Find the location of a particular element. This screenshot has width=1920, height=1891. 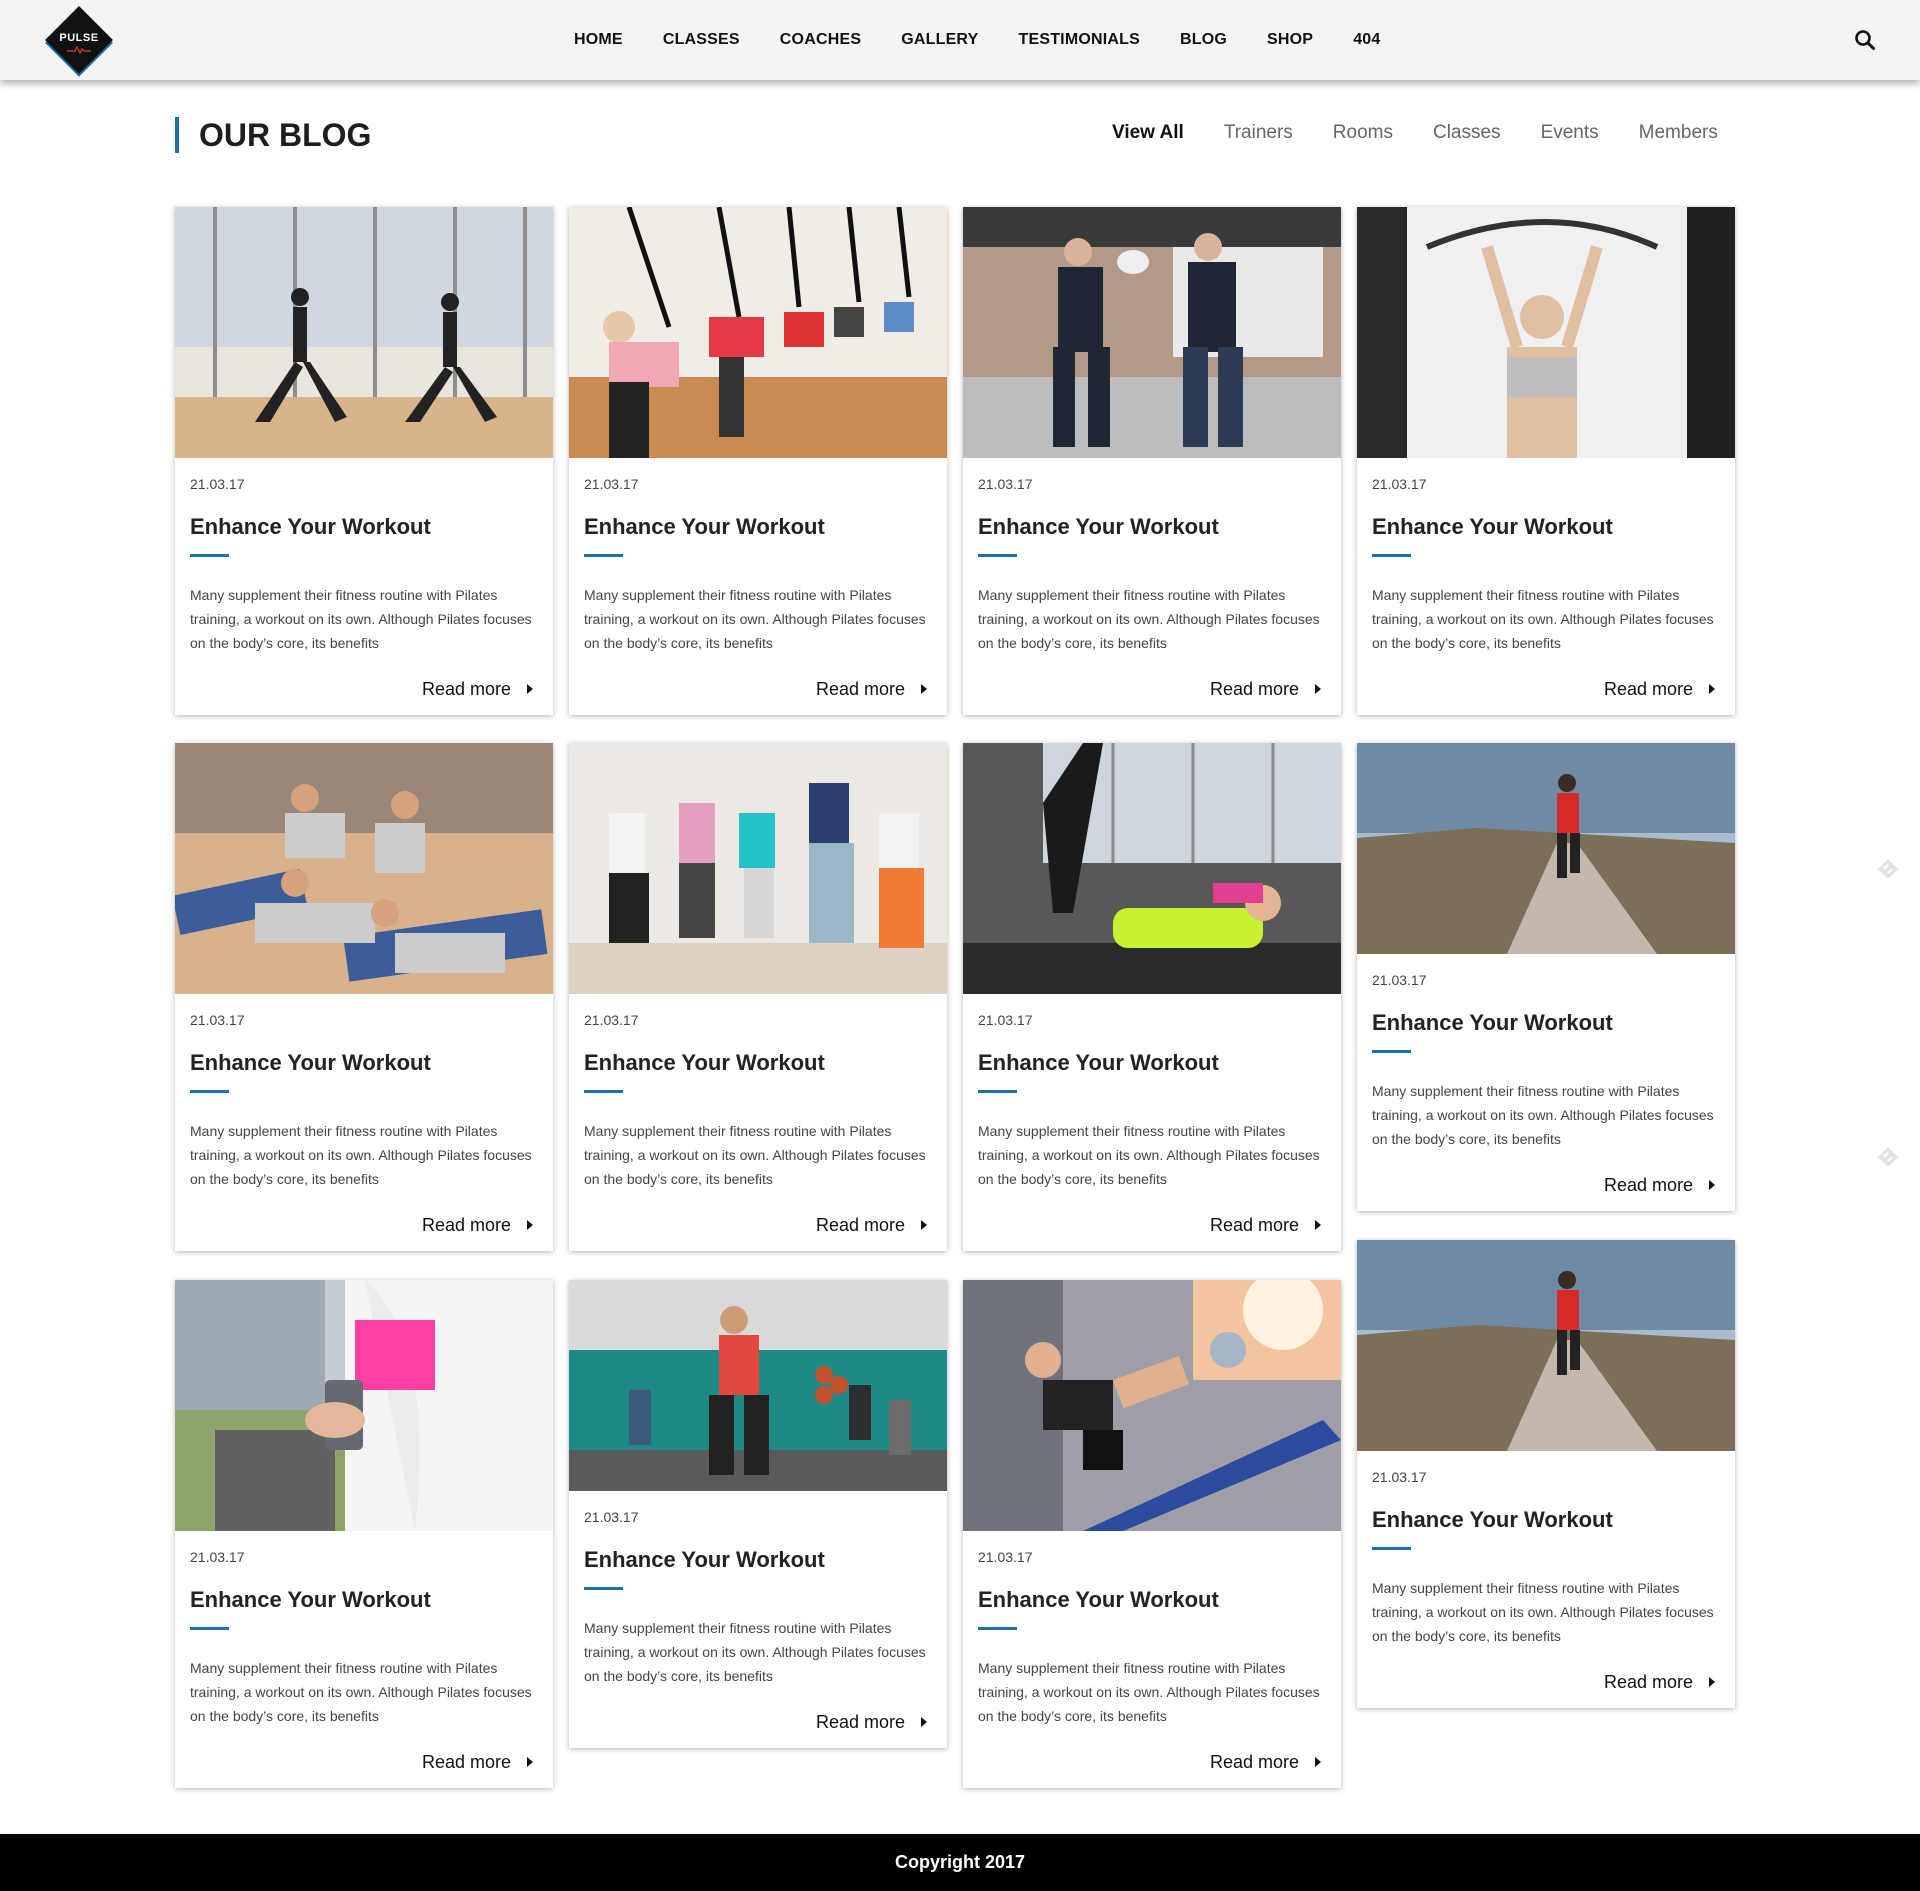

logo-text: PULSE is located at coordinates (79, 38).